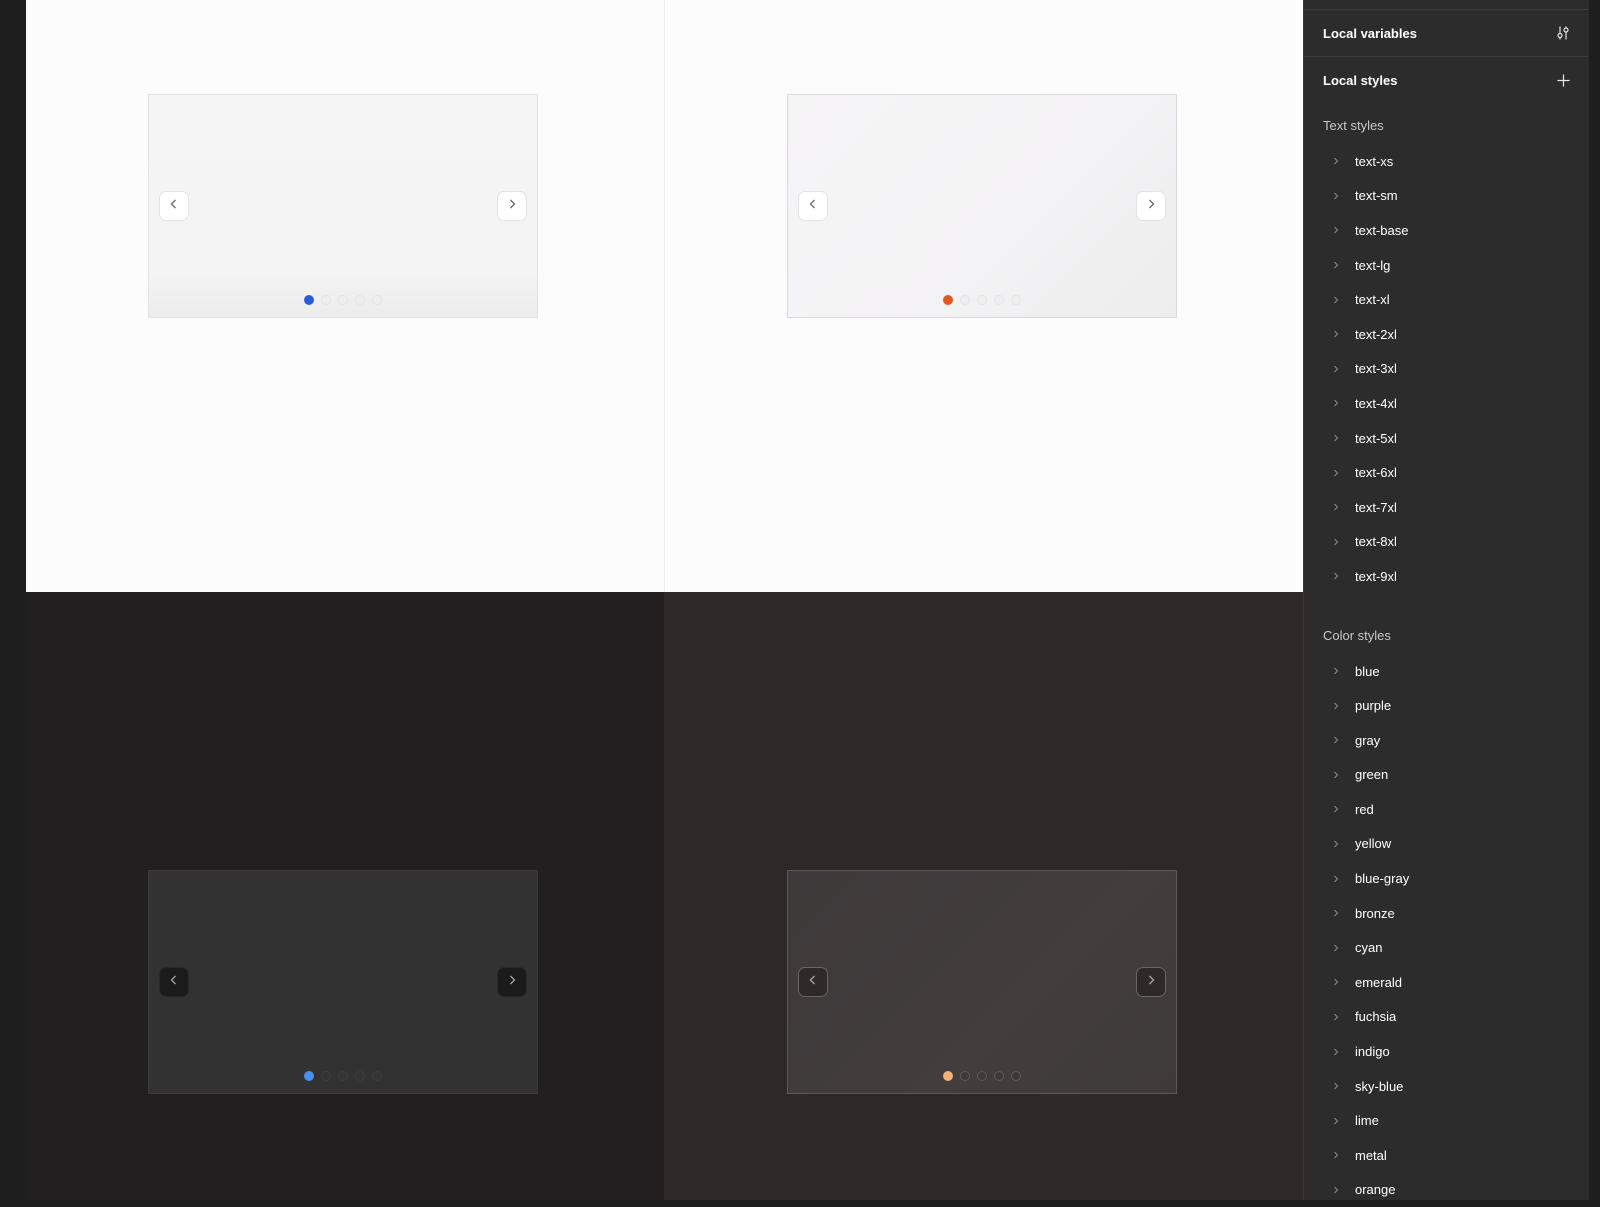 The image size is (1600, 1207). Describe the element at coordinates (1446, 403) in the screenshot. I see `style-item-text-4xl: text-4xl` at that location.